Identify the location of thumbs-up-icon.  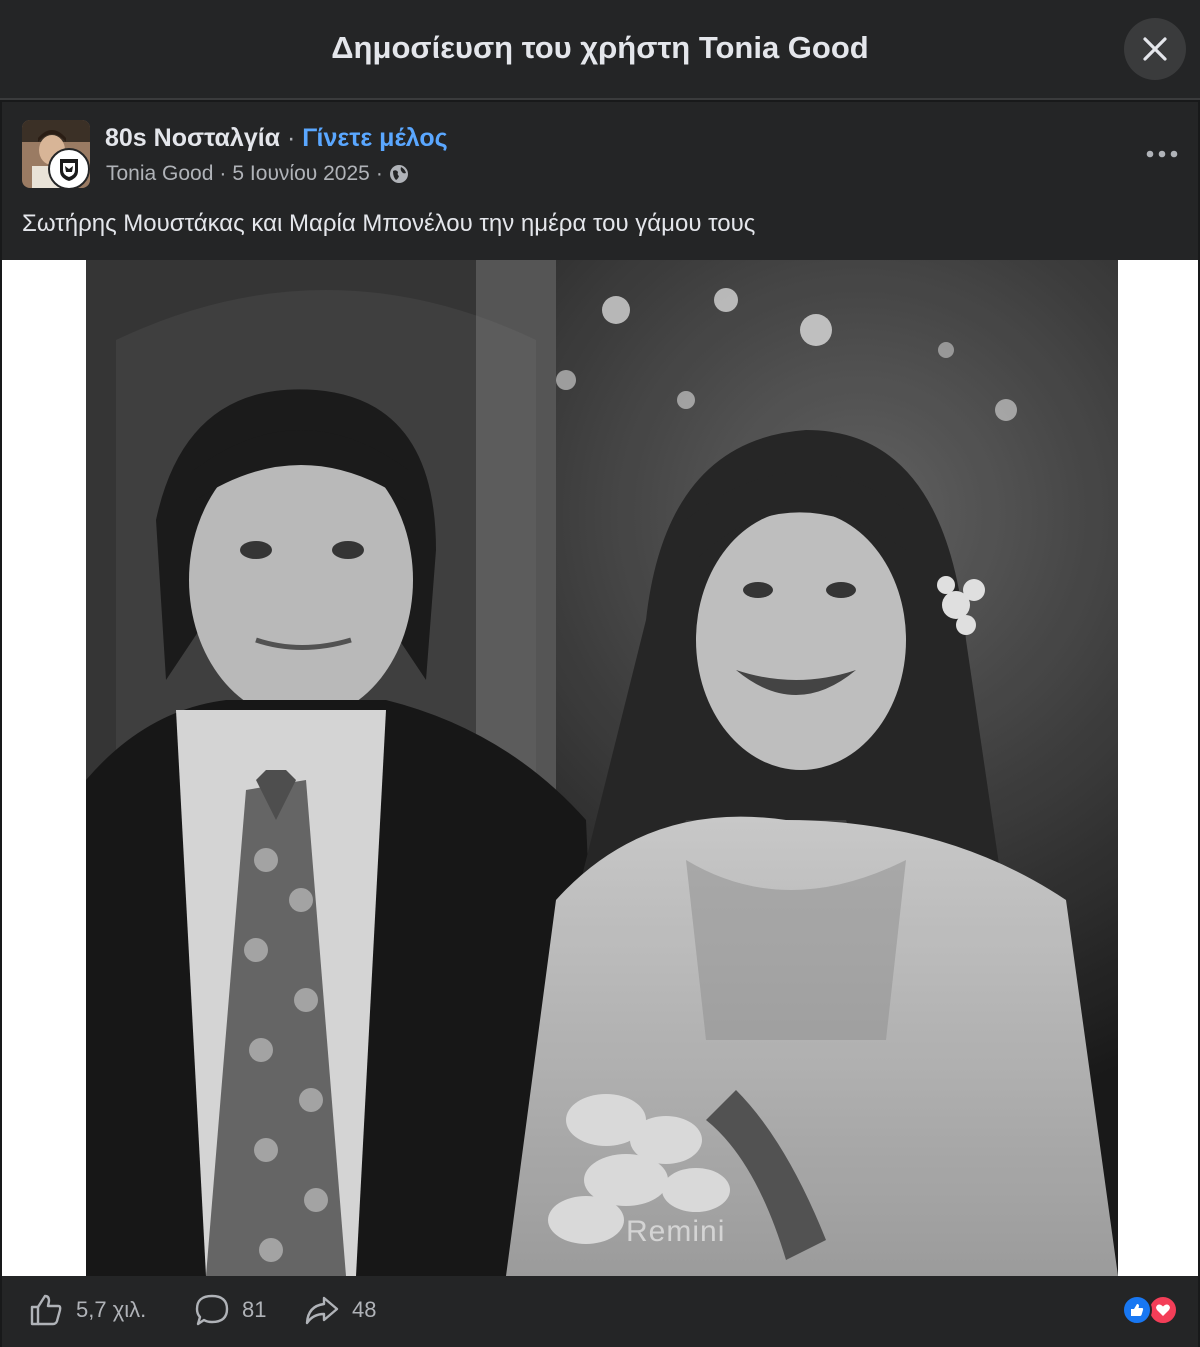
(46, 1310).